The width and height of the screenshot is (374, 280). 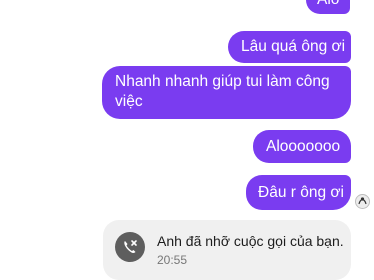 What do you see at coordinates (301, 192) in the screenshot?
I see `message-text: Đâu r ông ơi` at bounding box center [301, 192].